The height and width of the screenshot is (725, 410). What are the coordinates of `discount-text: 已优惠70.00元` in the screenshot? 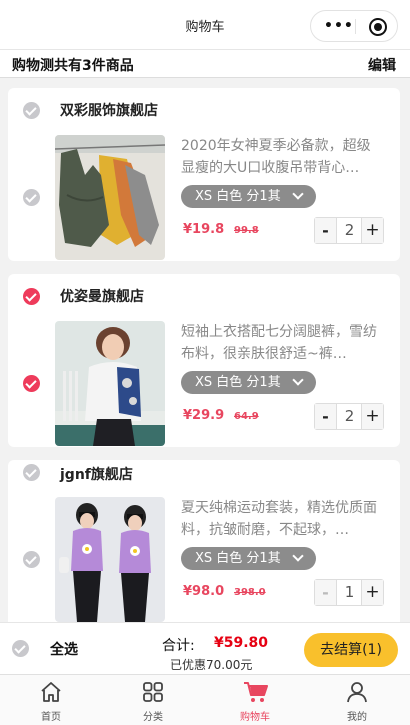 It's located at (211, 665).